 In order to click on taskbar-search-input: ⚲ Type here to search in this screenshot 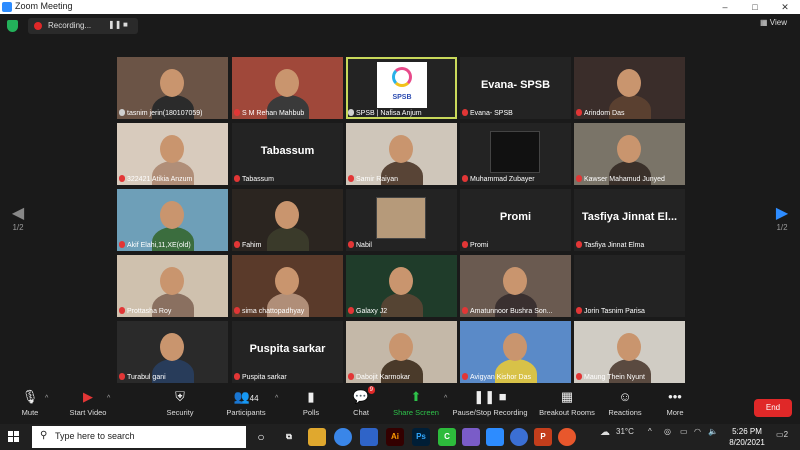, I will do `click(139, 437)`.